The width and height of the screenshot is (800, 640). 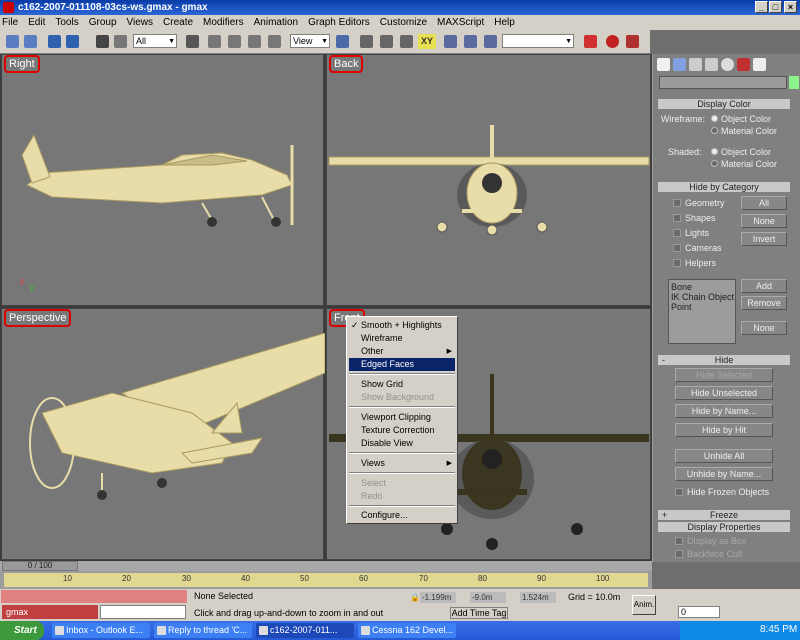 What do you see at coordinates (724, 104) in the screenshot?
I see `rollout-display-color: Display Color` at bounding box center [724, 104].